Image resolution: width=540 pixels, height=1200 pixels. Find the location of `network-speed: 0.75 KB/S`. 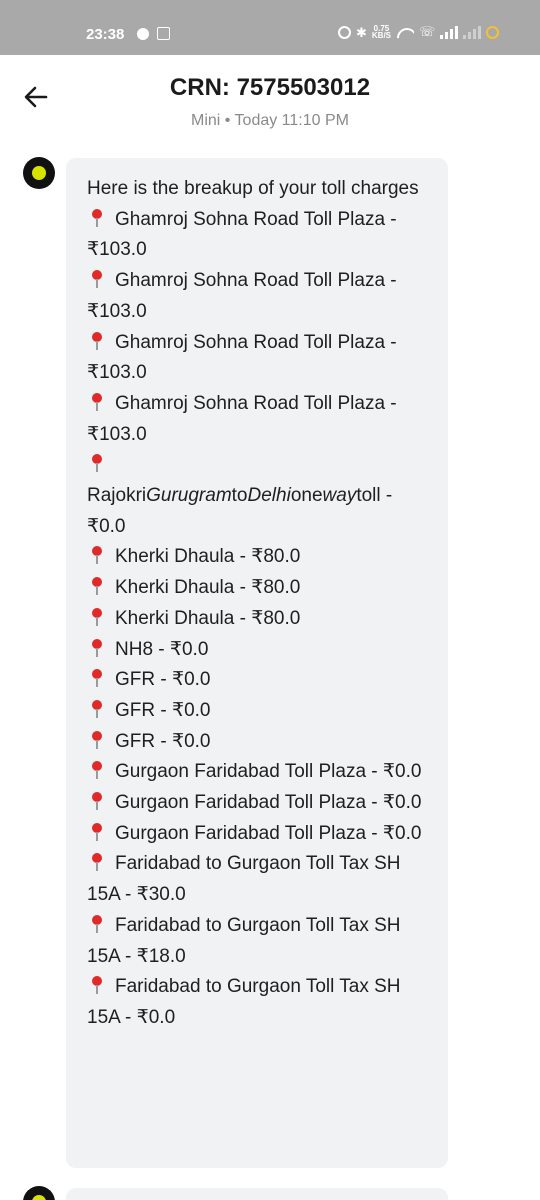

network-speed: 0.75 KB/S is located at coordinates (381, 32).